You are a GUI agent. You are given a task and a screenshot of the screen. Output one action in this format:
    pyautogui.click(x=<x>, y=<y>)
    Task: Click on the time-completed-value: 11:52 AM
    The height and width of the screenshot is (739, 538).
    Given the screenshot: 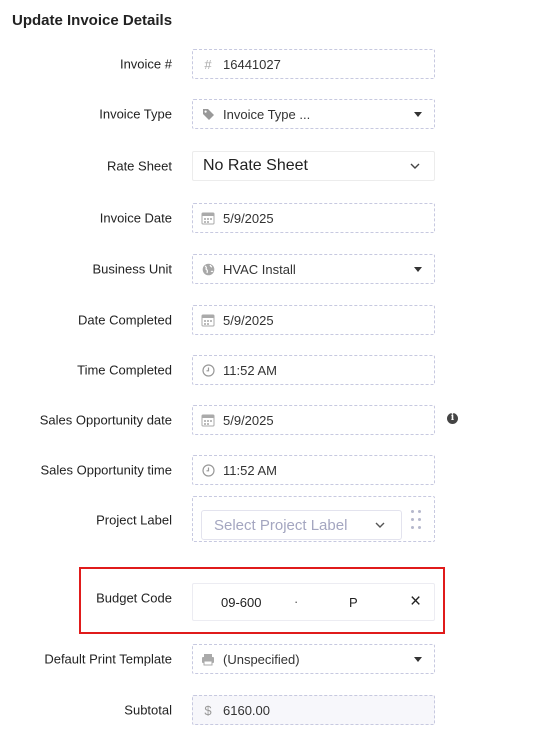 What is the action you would take?
    pyautogui.click(x=250, y=370)
    